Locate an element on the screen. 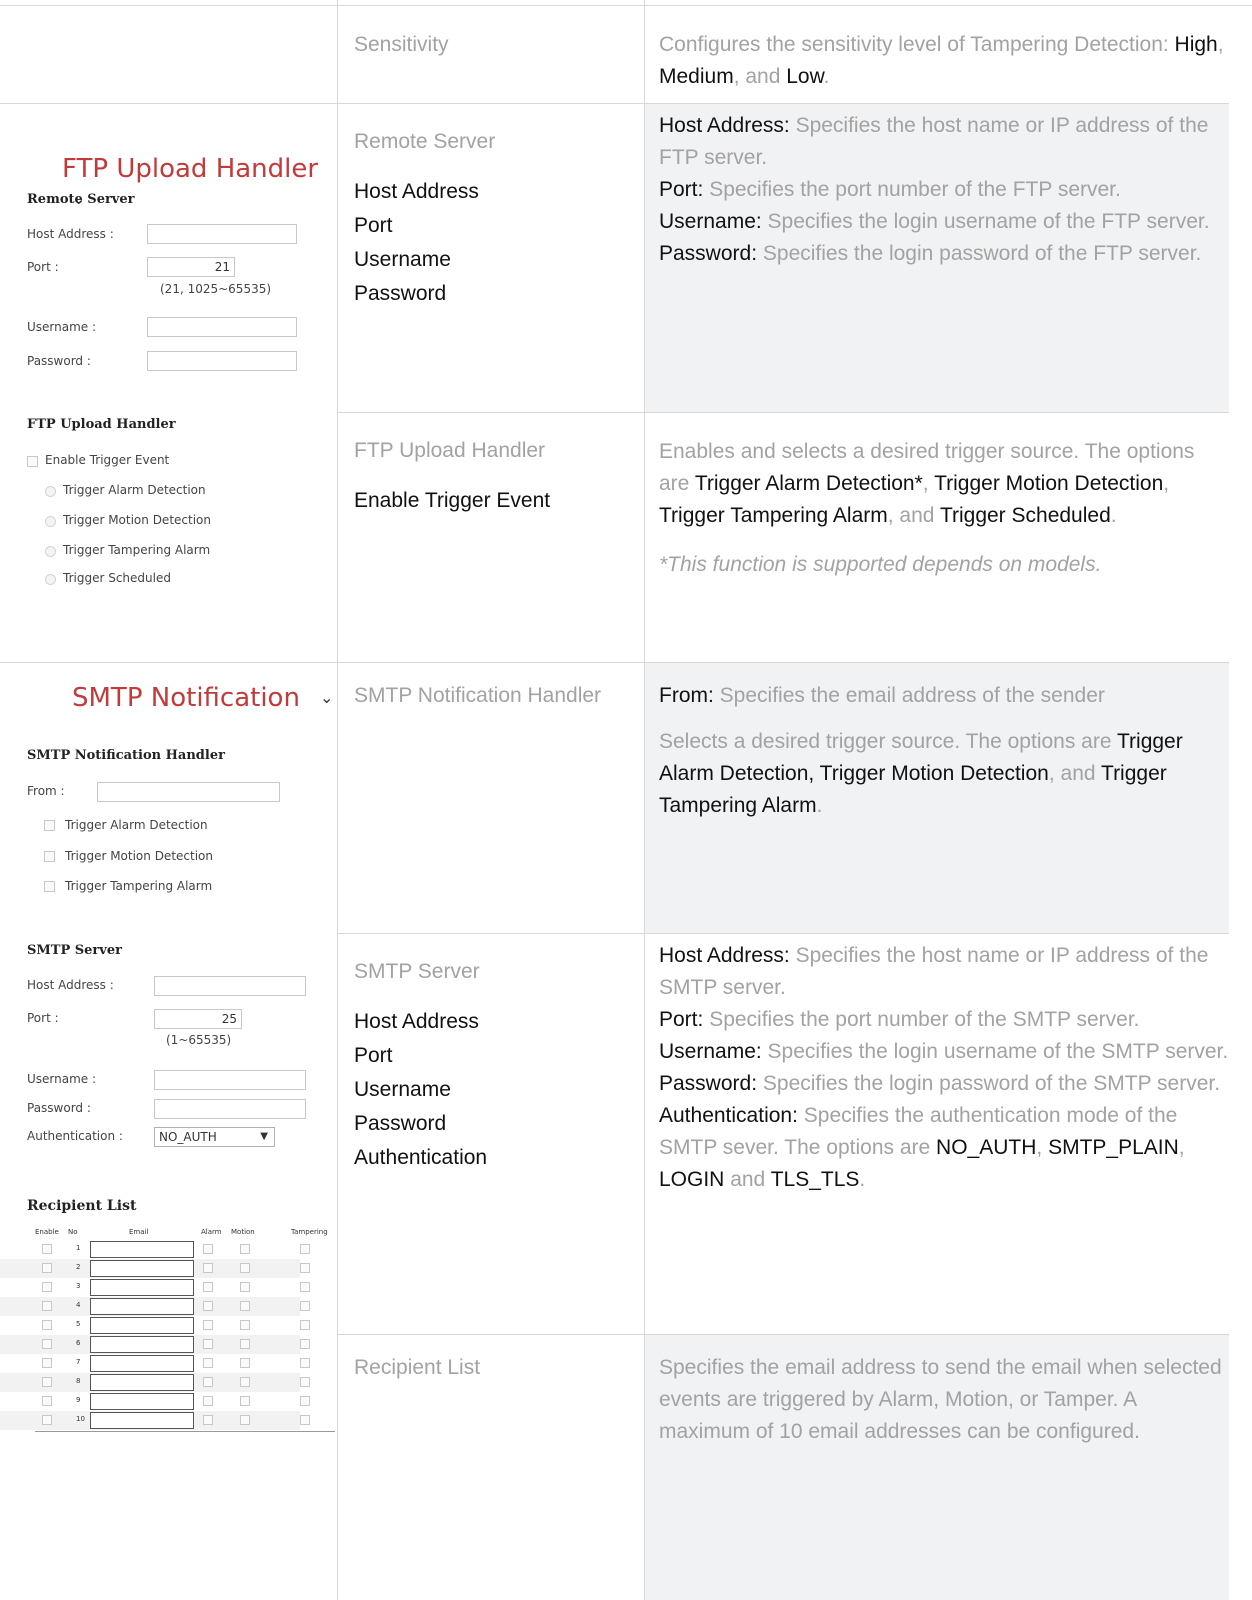 The image size is (1252, 1600). trigger-motion-radio is located at coordinates (50, 521).